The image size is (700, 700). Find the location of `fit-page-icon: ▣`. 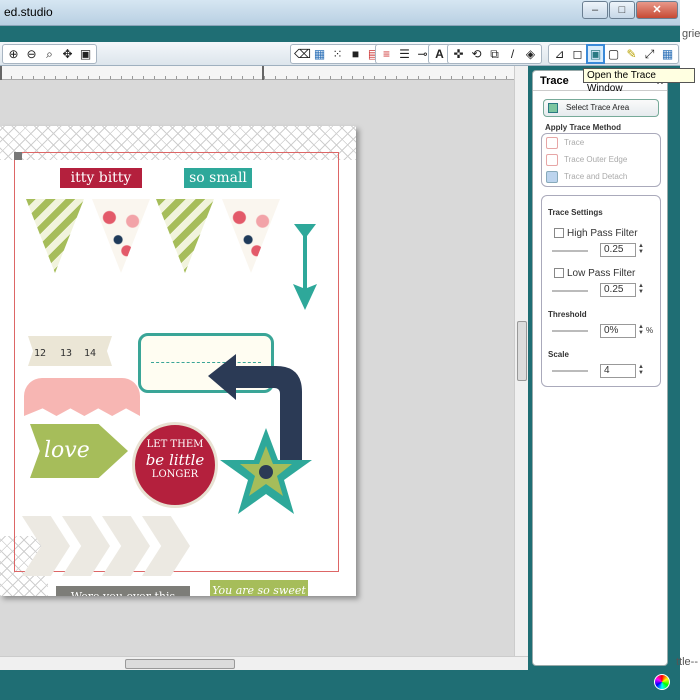

fit-page-icon: ▣ is located at coordinates (85, 54).